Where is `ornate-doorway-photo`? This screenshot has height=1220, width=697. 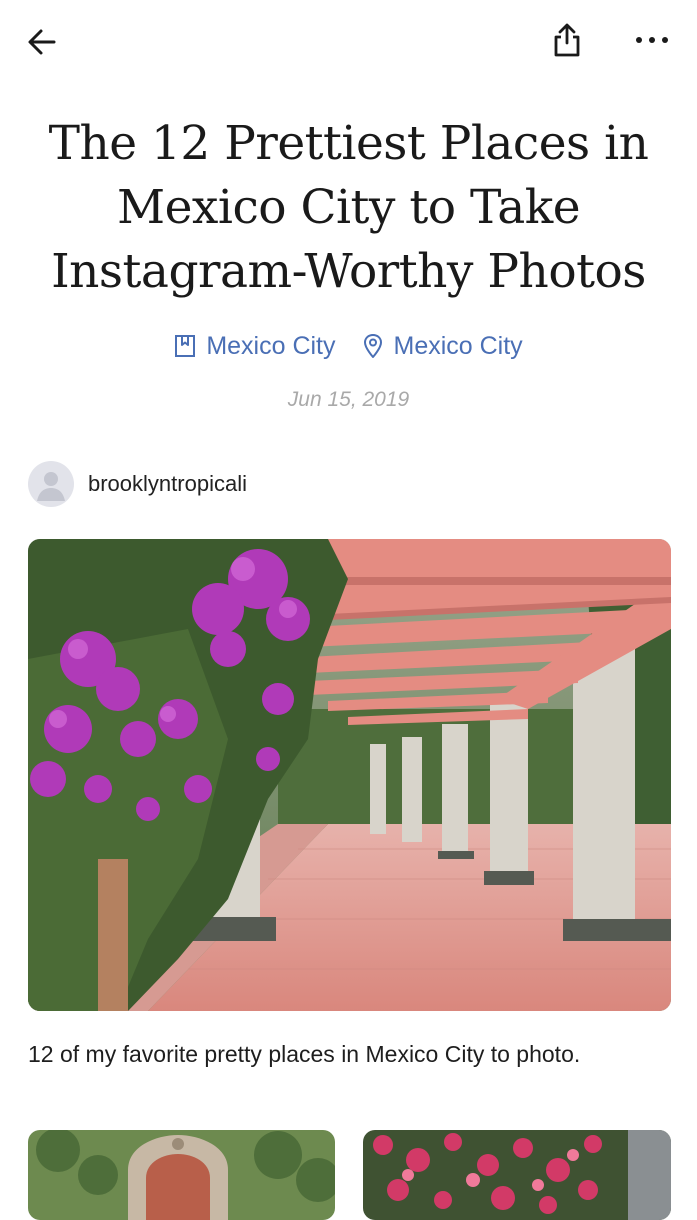 ornate-doorway-photo is located at coordinates (181, 1175).